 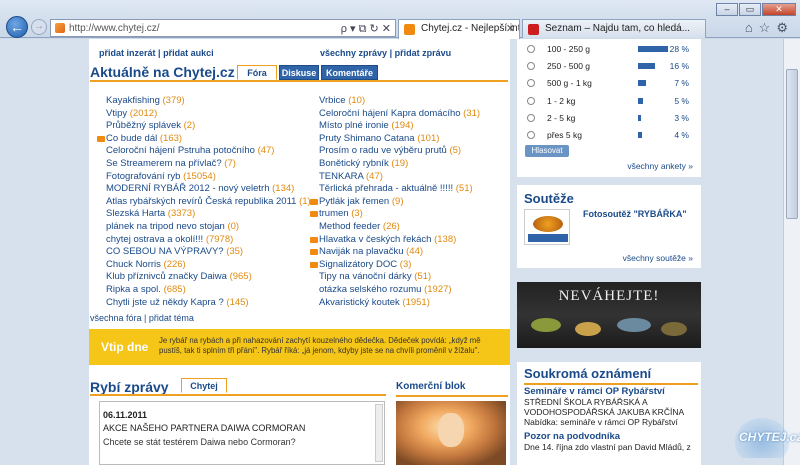 I want to click on news-headline: AKCE NAŠEHO PARTNERA DAIWA CORMORAN, so click(x=204, y=428).